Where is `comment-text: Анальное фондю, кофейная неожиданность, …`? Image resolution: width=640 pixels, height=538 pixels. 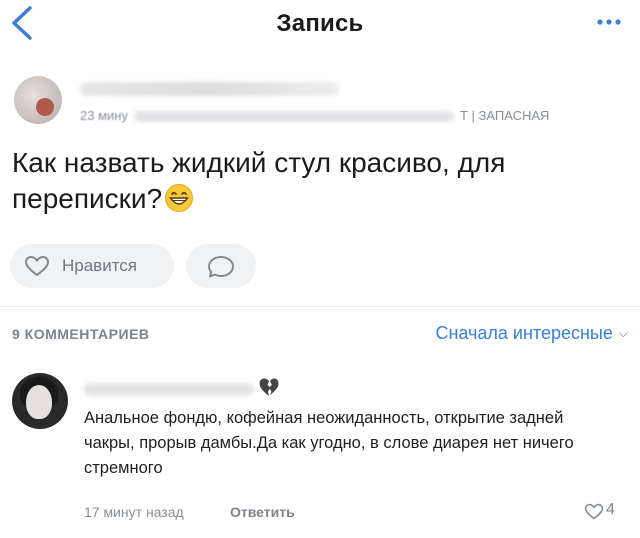
comment-text: Анальное фондю, кофейная неожиданность, … is located at coordinates (329, 443).